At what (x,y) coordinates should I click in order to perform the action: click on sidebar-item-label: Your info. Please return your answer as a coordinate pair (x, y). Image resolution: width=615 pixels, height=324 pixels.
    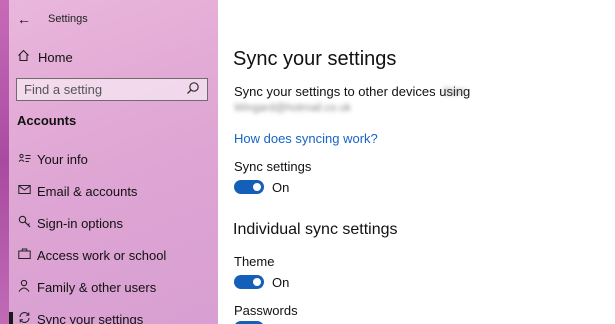
    Looking at the image, I should click on (62, 159).